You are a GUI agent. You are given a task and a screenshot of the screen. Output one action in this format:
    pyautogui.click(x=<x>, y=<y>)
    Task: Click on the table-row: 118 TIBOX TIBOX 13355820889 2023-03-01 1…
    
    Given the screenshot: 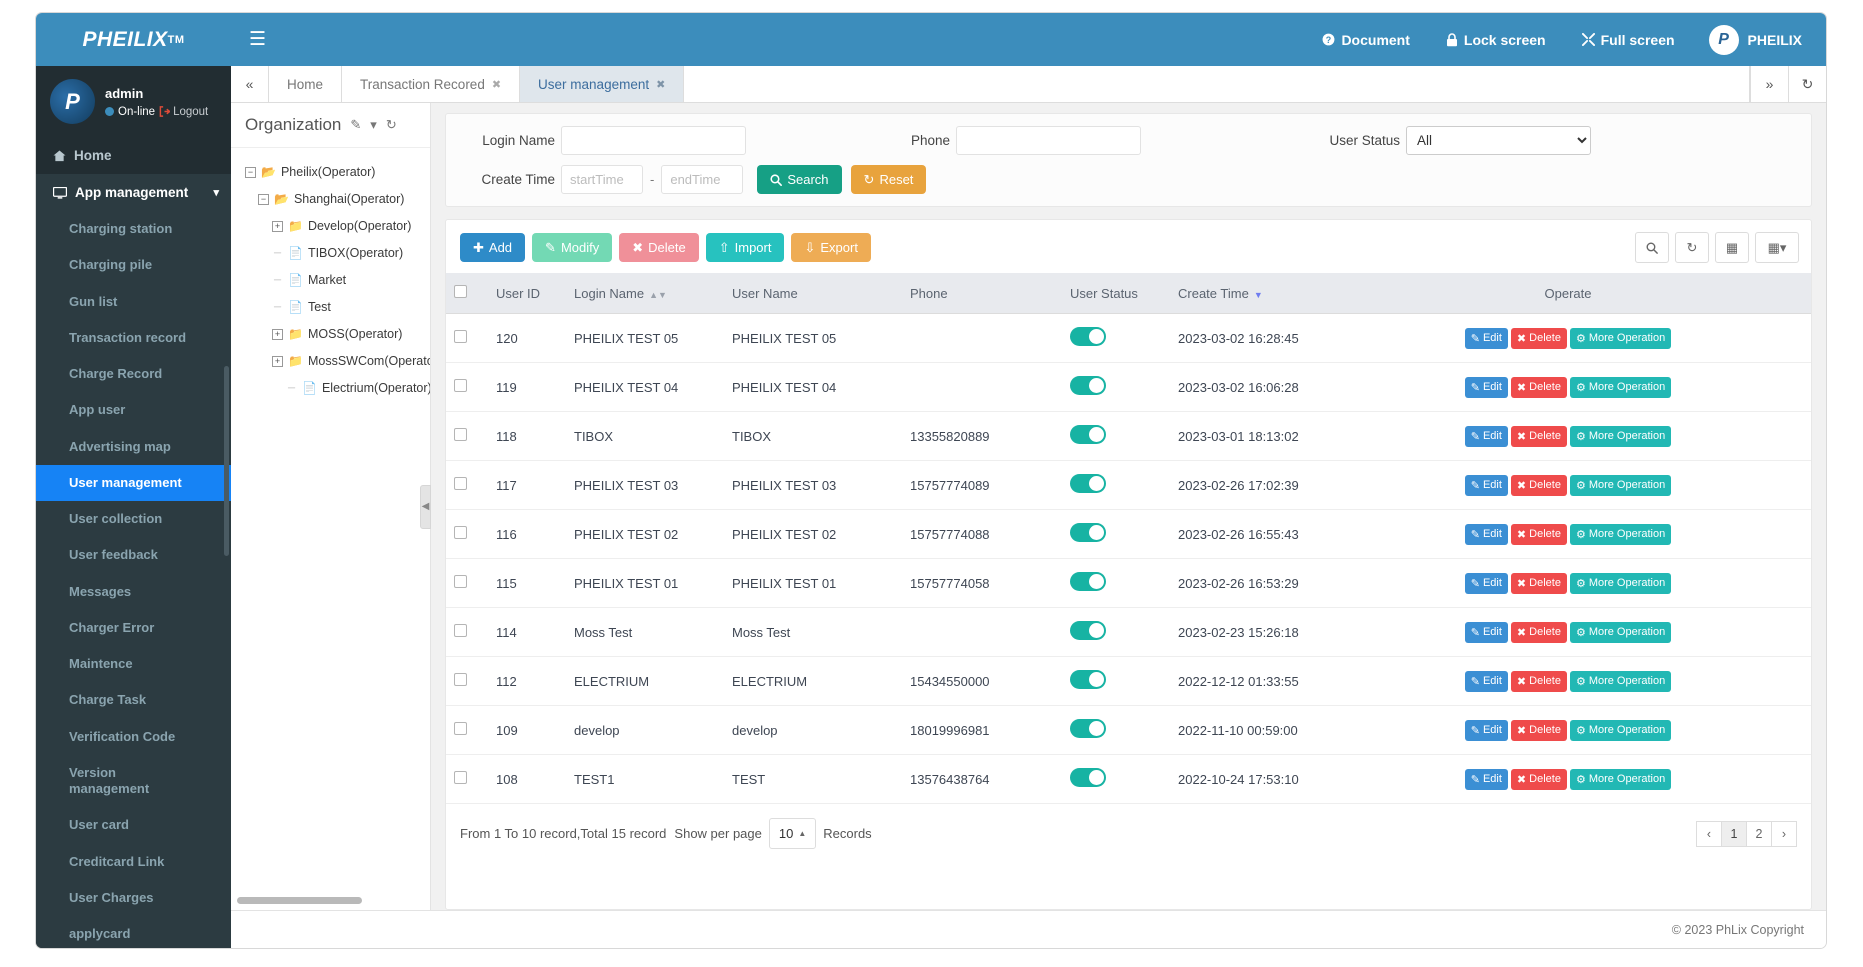 What is the action you would take?
    pyautogui.click(x=1128, y=436)
    